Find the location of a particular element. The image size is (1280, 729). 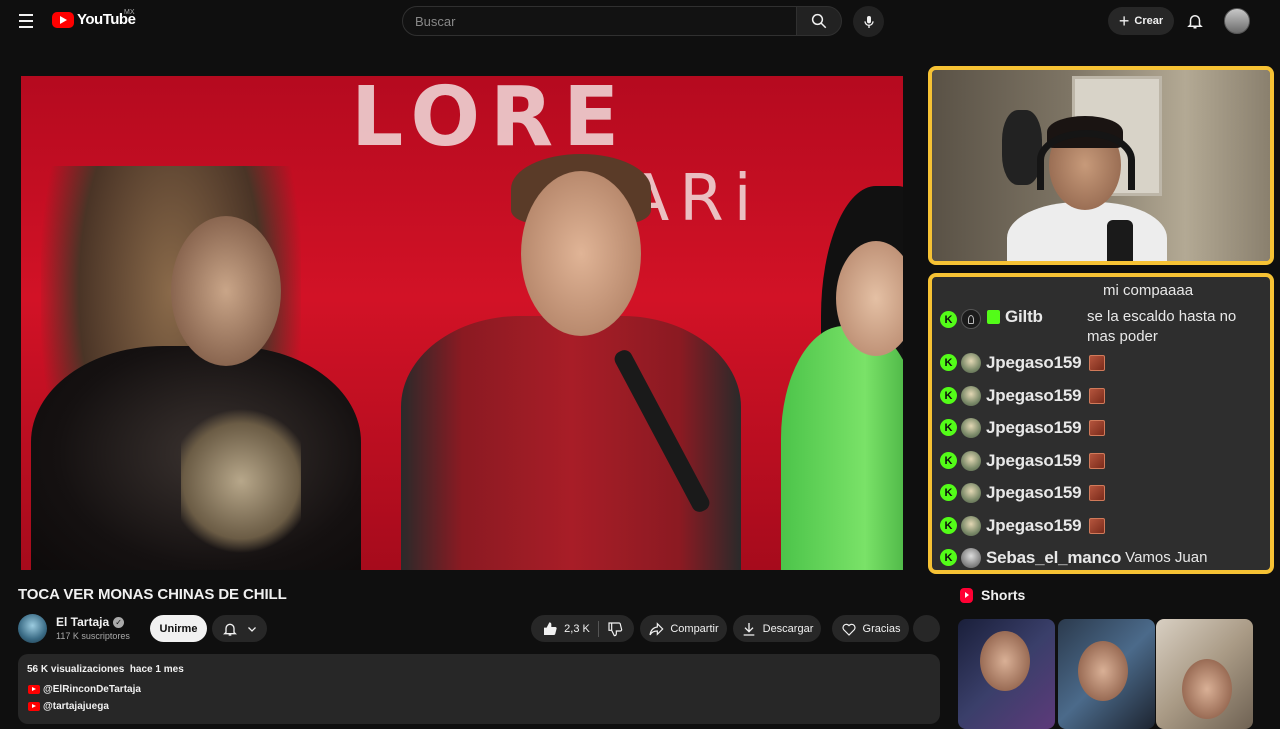

thumbs-down-icon is located at coordinates (615, 628).